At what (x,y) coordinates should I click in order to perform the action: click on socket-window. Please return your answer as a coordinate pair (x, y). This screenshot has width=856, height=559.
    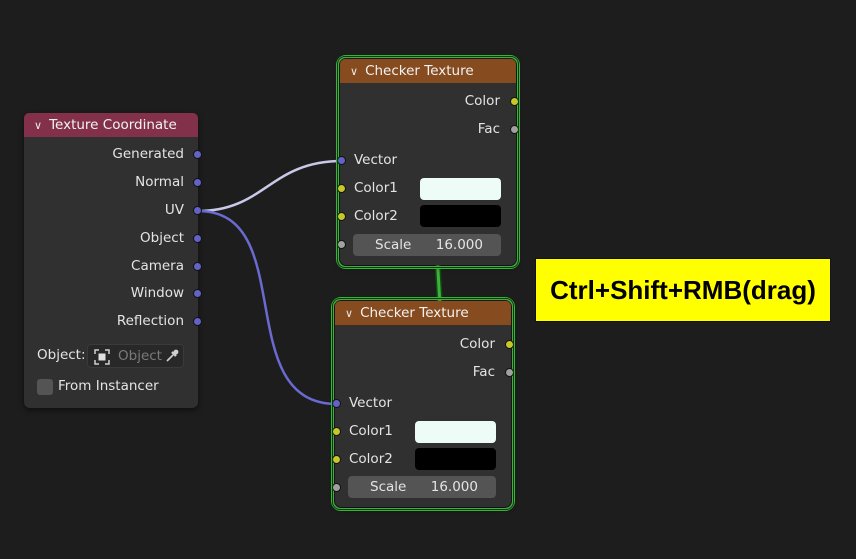
    Looking at the image, I should click on (197, 293).